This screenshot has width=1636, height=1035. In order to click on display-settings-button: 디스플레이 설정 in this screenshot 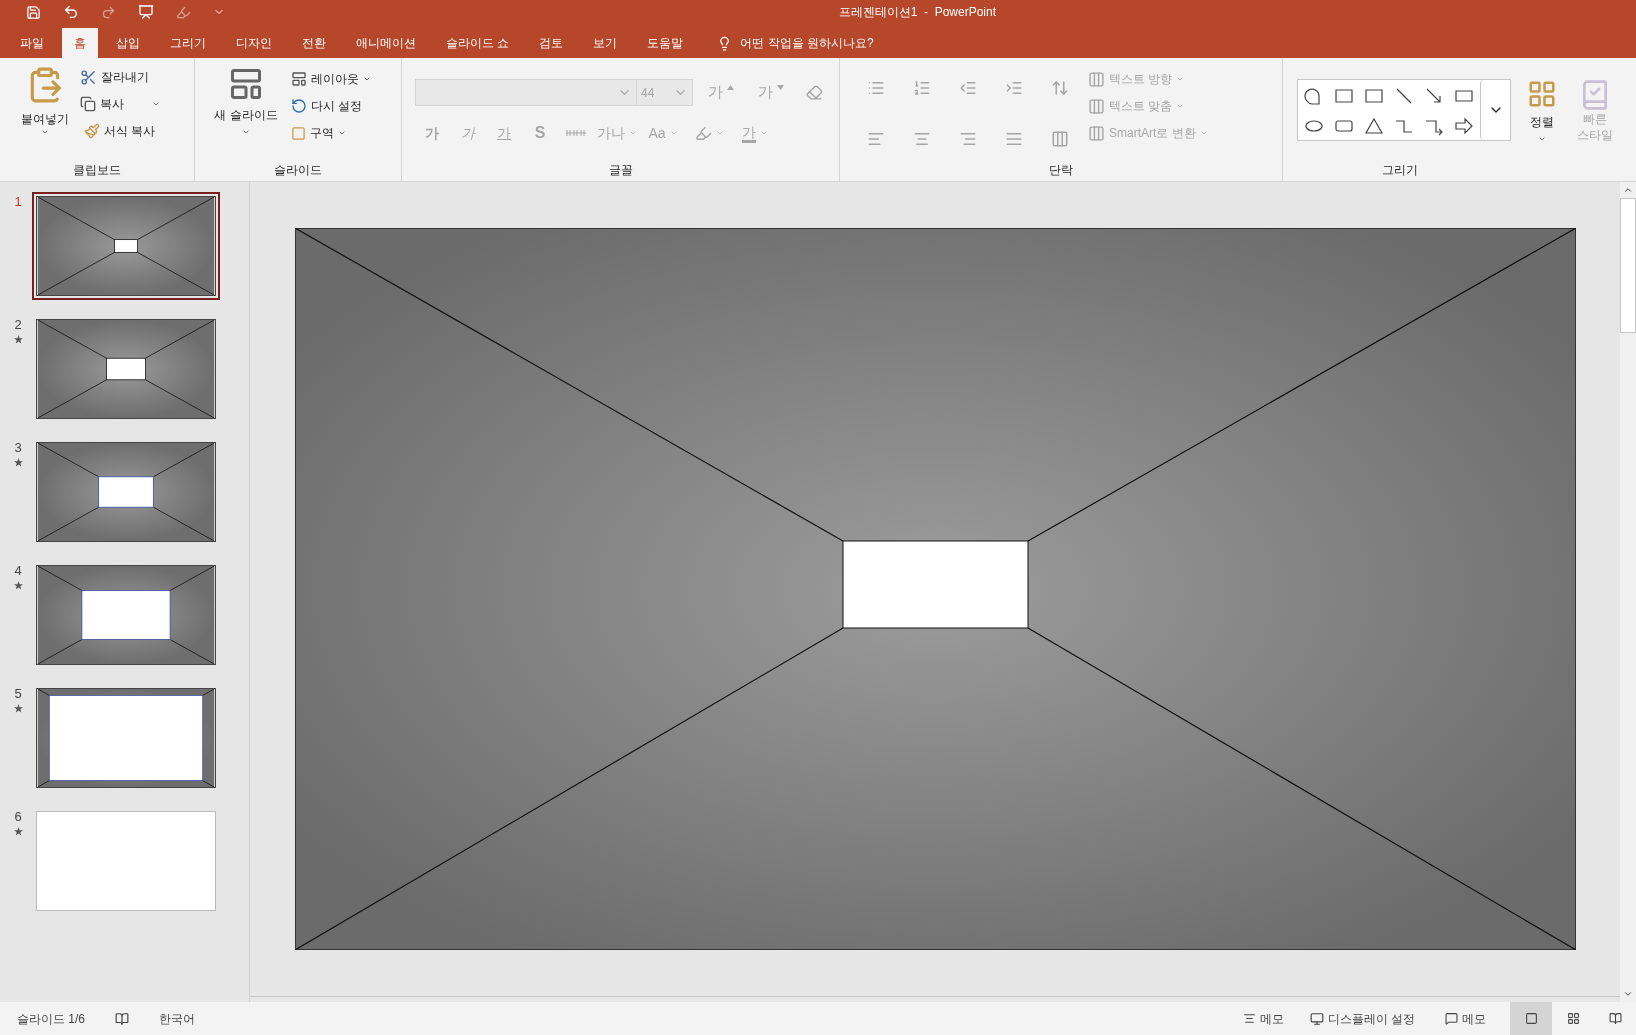, I will do `click(1362, 1018)`.